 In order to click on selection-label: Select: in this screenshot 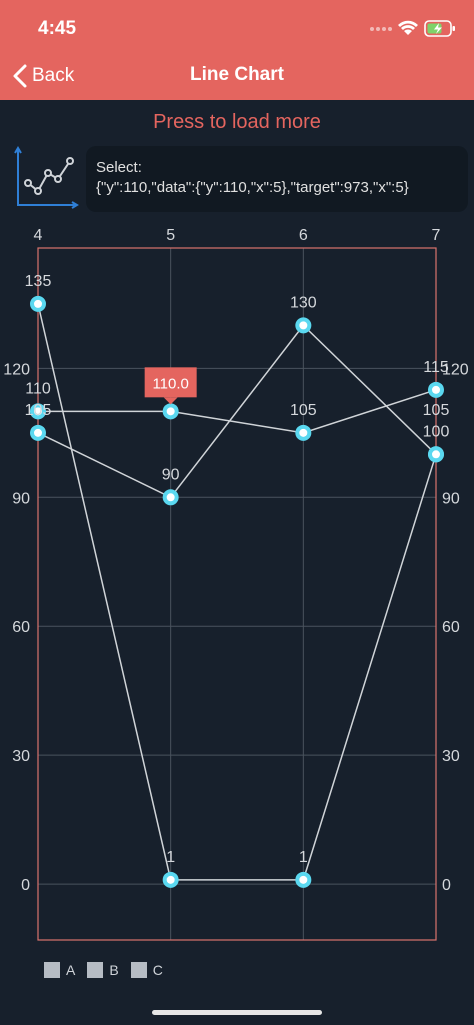, I will do `click(119, 167)`.